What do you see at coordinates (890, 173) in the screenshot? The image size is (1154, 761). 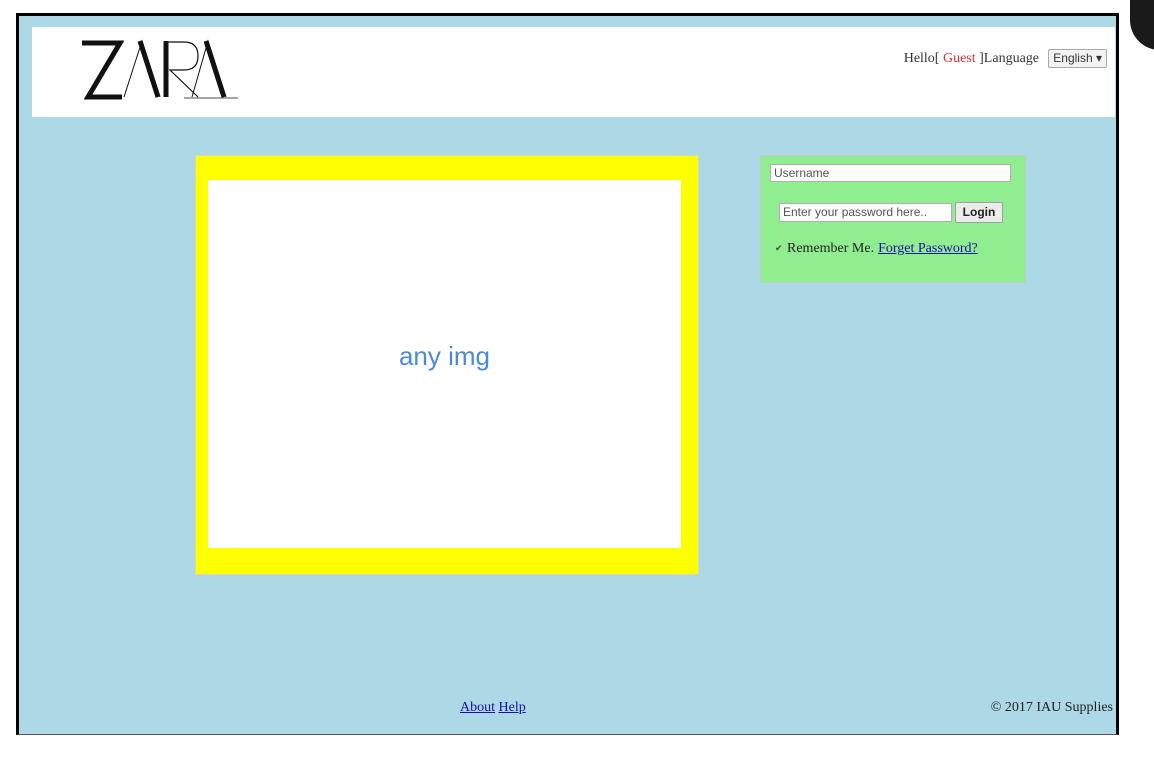 I see `username-input: Username` at bounding box center [890, 173].